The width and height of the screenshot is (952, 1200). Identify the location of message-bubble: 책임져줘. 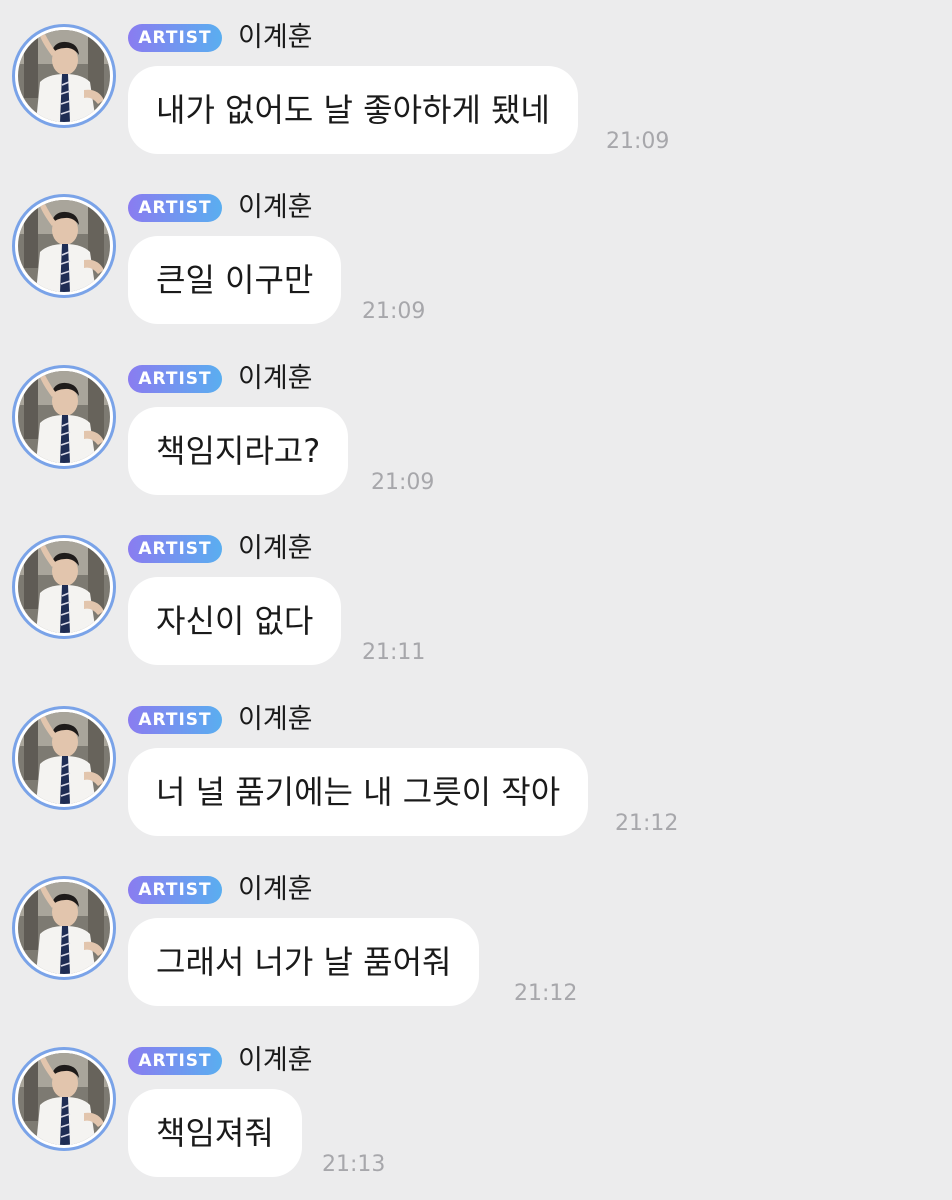
(215, 1133).